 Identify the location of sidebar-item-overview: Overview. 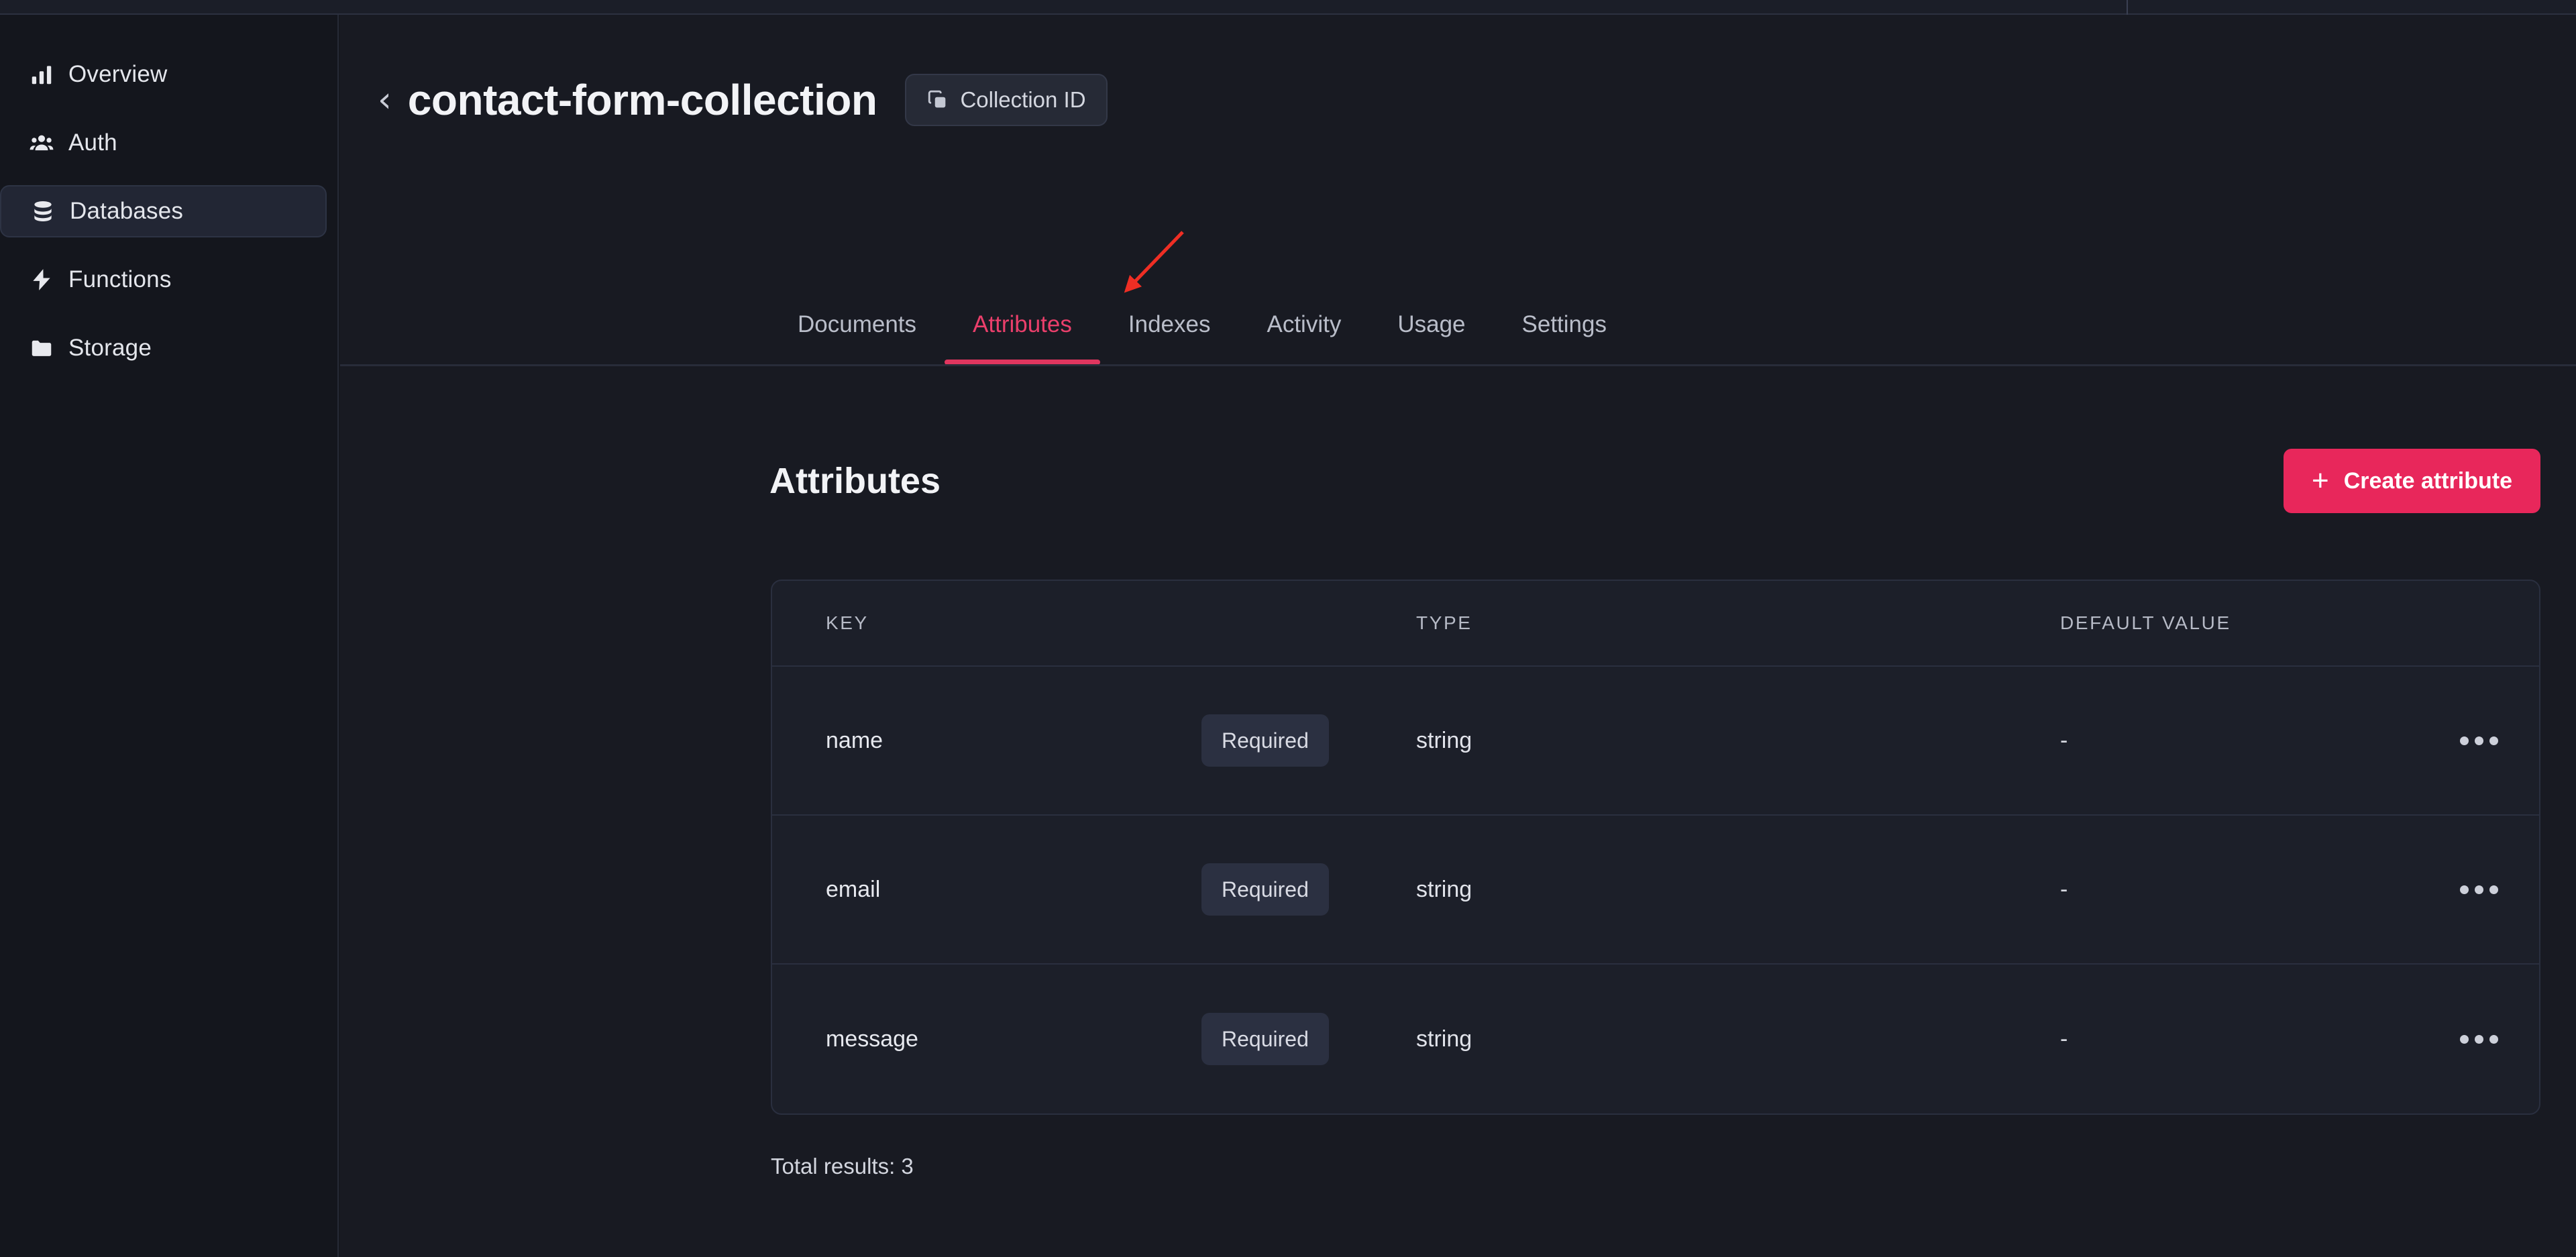
(163, 74).